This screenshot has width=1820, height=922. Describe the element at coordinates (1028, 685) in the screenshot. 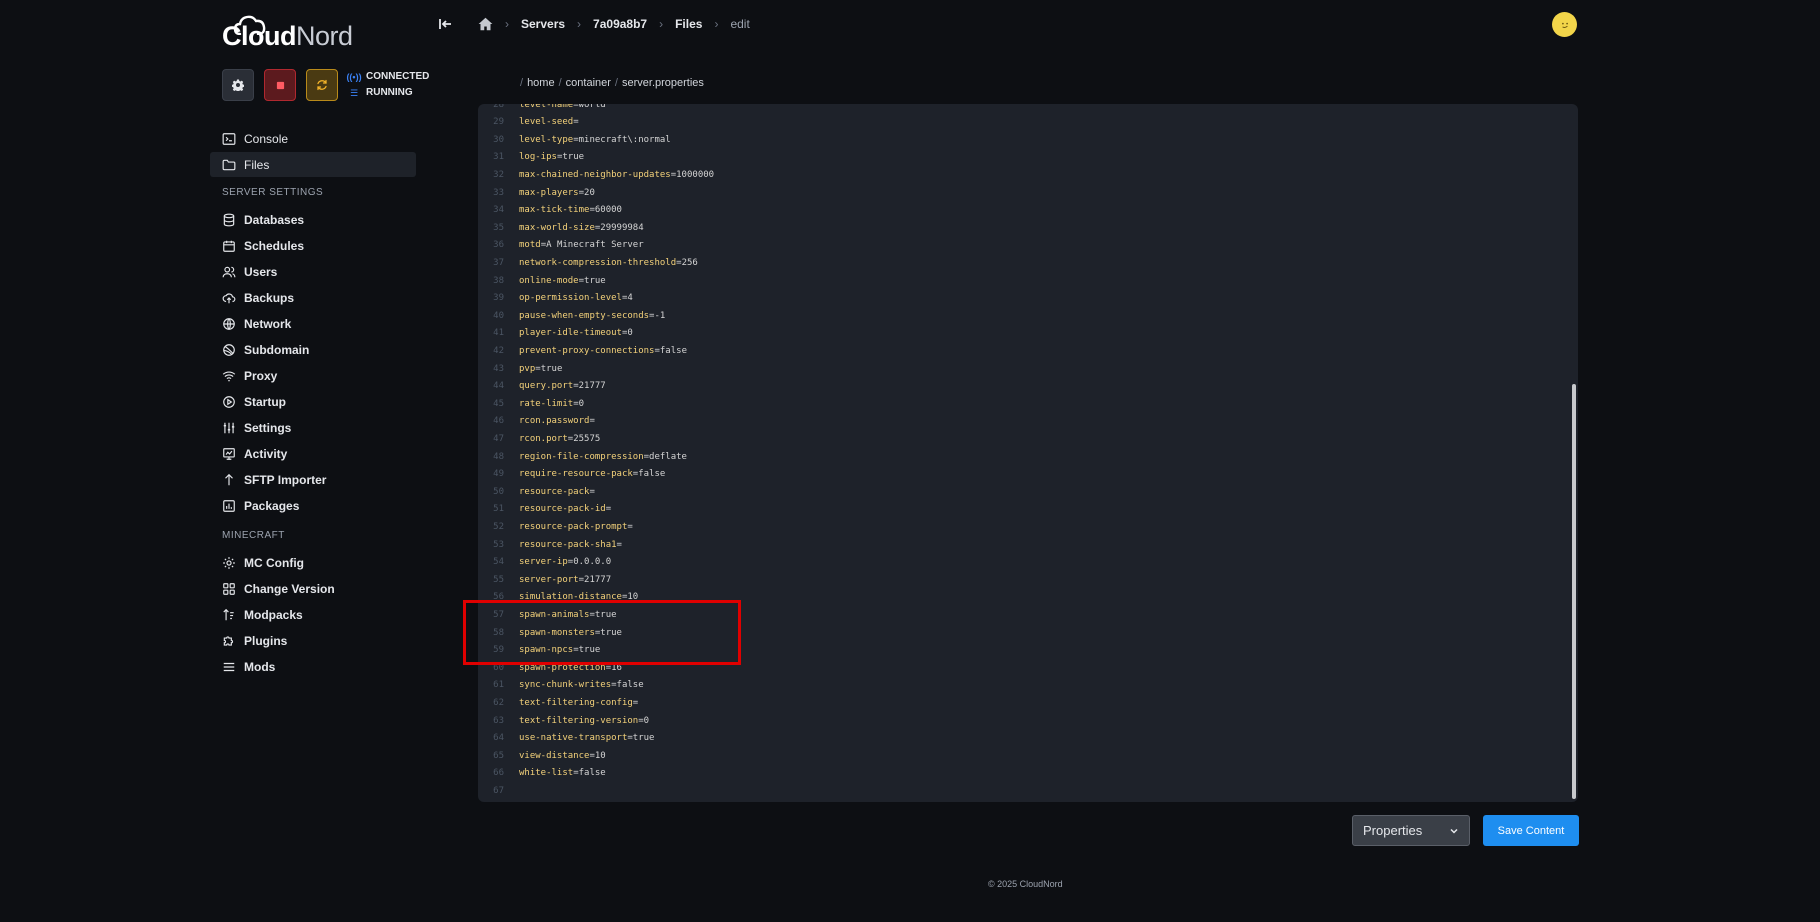

I see `code-line: 61 sync-chunk-writes = false` at that location.